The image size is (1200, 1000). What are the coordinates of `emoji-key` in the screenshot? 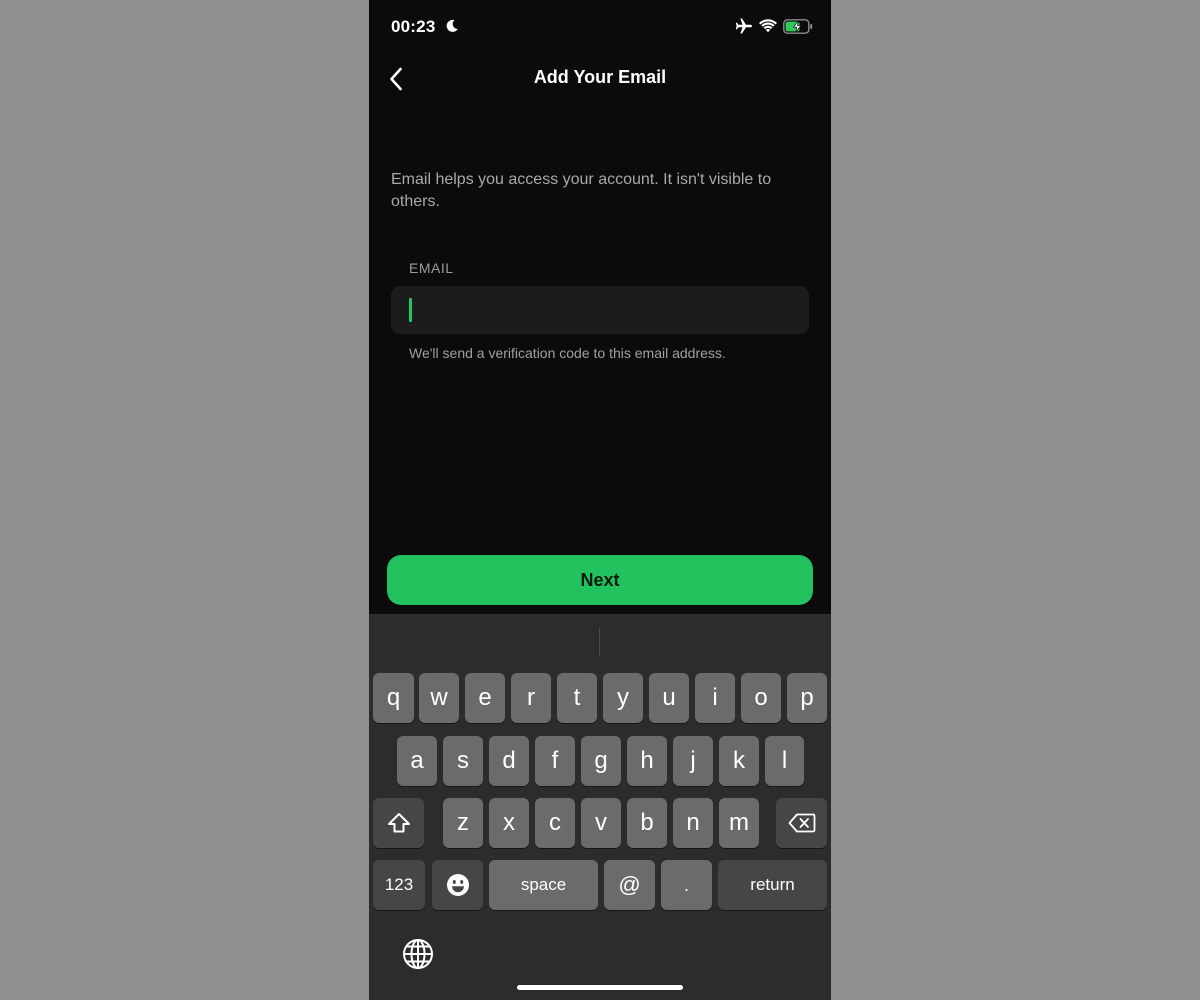 It's located at (457, 885).